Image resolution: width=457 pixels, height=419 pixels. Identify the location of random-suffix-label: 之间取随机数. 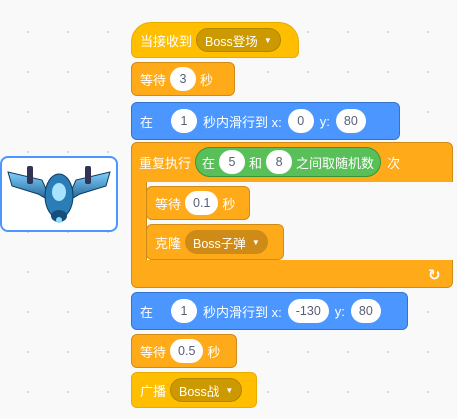
(335, 163).